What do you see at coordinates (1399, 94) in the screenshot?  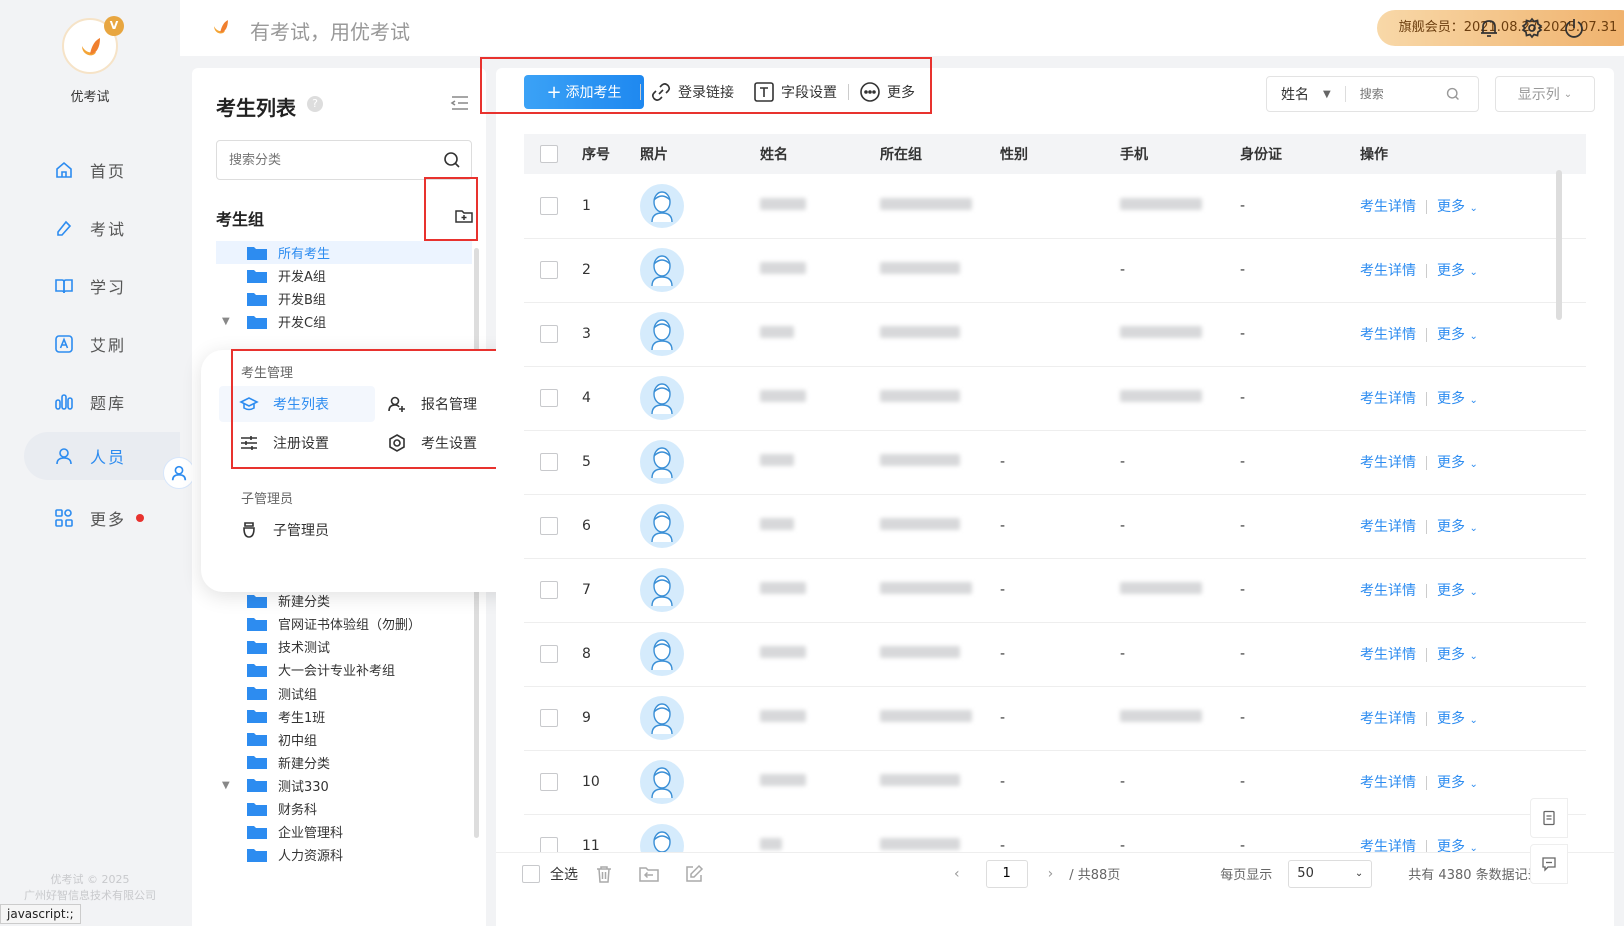 I see `student-search-input` at bounding box center [1399, 94].